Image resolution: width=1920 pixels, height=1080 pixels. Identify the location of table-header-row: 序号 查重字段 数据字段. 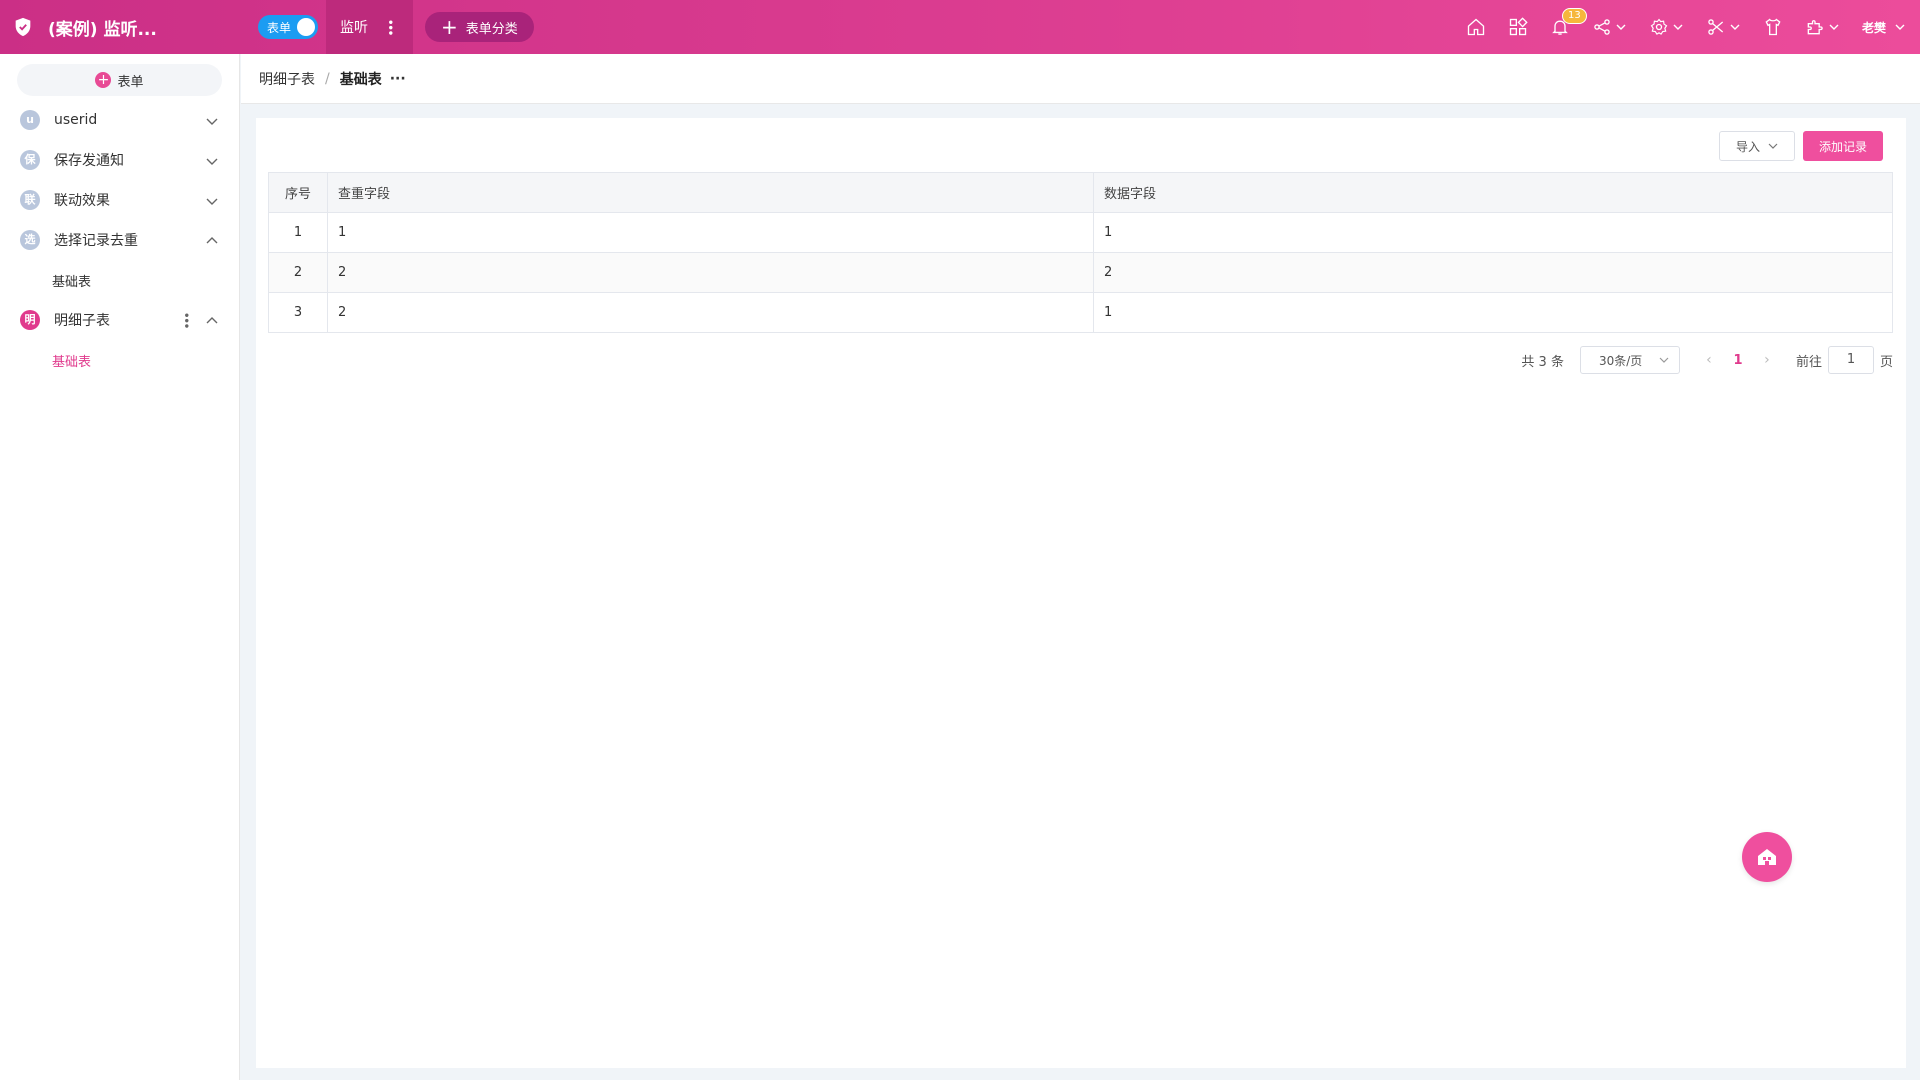
(1080, 192).